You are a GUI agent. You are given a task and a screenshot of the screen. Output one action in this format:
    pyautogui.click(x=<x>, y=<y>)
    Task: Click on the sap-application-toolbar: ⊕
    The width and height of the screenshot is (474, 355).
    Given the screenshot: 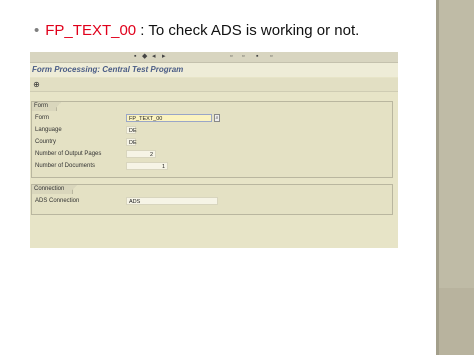 What is the action you would take?
    pyautogui.click(x=214, y=85)
    